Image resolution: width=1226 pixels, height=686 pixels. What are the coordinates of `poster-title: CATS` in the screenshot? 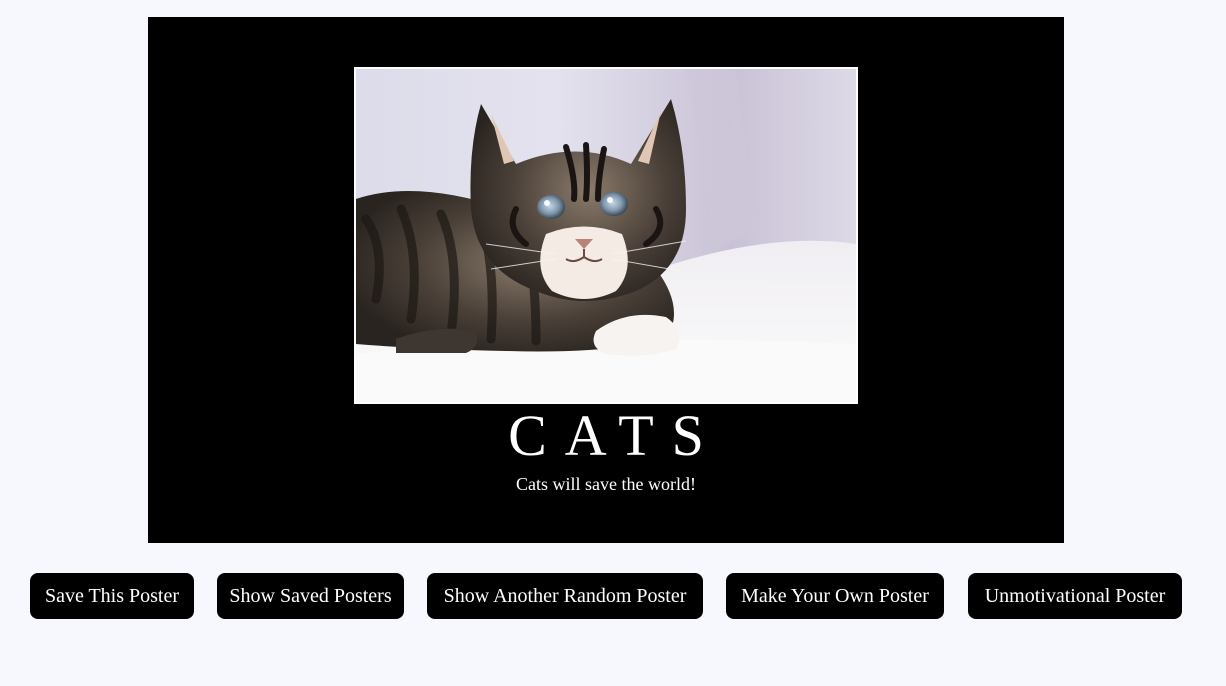 It's located at (615, 435).